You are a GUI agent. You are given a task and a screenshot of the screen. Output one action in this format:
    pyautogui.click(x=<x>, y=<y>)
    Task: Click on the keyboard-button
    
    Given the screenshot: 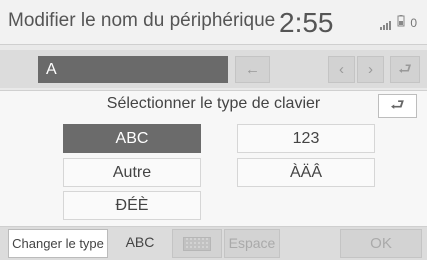 What is the action you would take?
    pyautogui.click(x=197, y=243)
    